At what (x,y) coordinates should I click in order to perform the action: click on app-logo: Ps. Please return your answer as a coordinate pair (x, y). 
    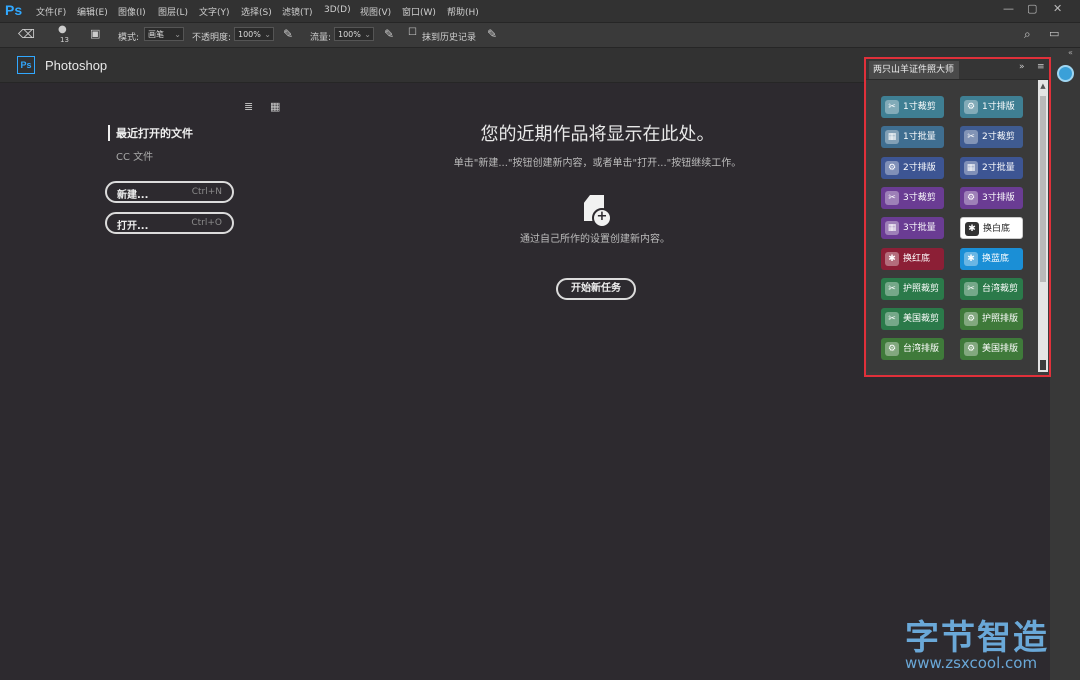
    Looking at the image, I should click on (14, 10).